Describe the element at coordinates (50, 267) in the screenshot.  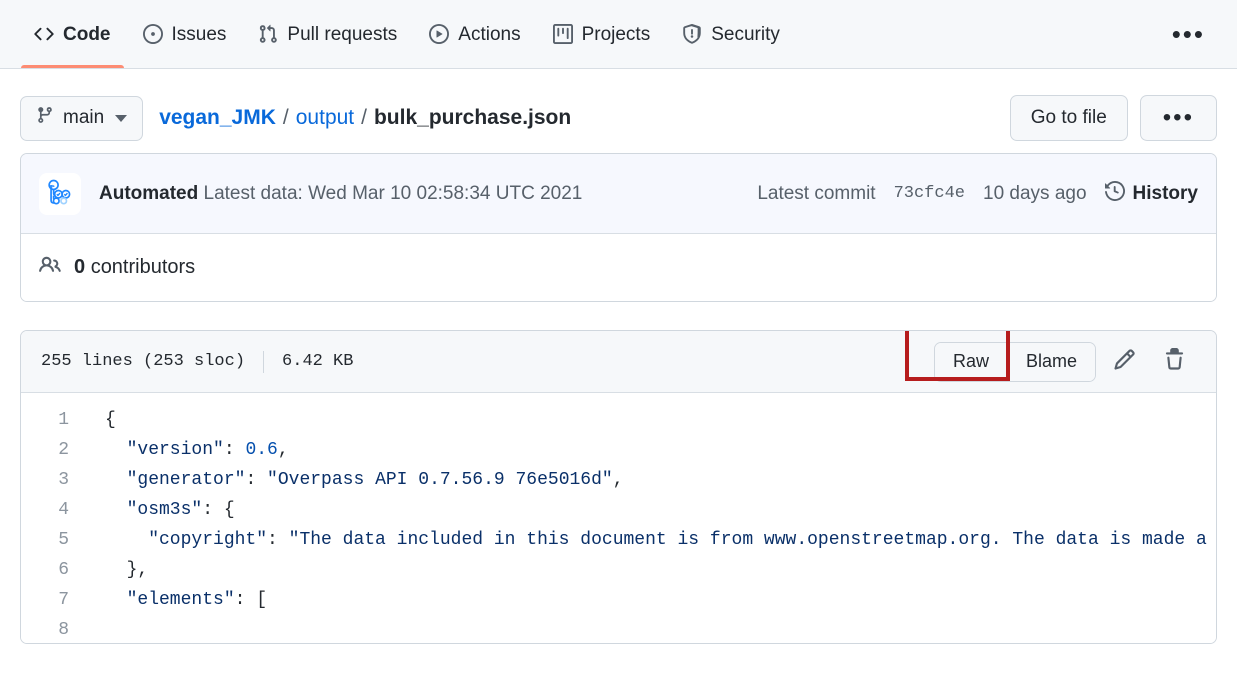
I see `people-icon` at that location.